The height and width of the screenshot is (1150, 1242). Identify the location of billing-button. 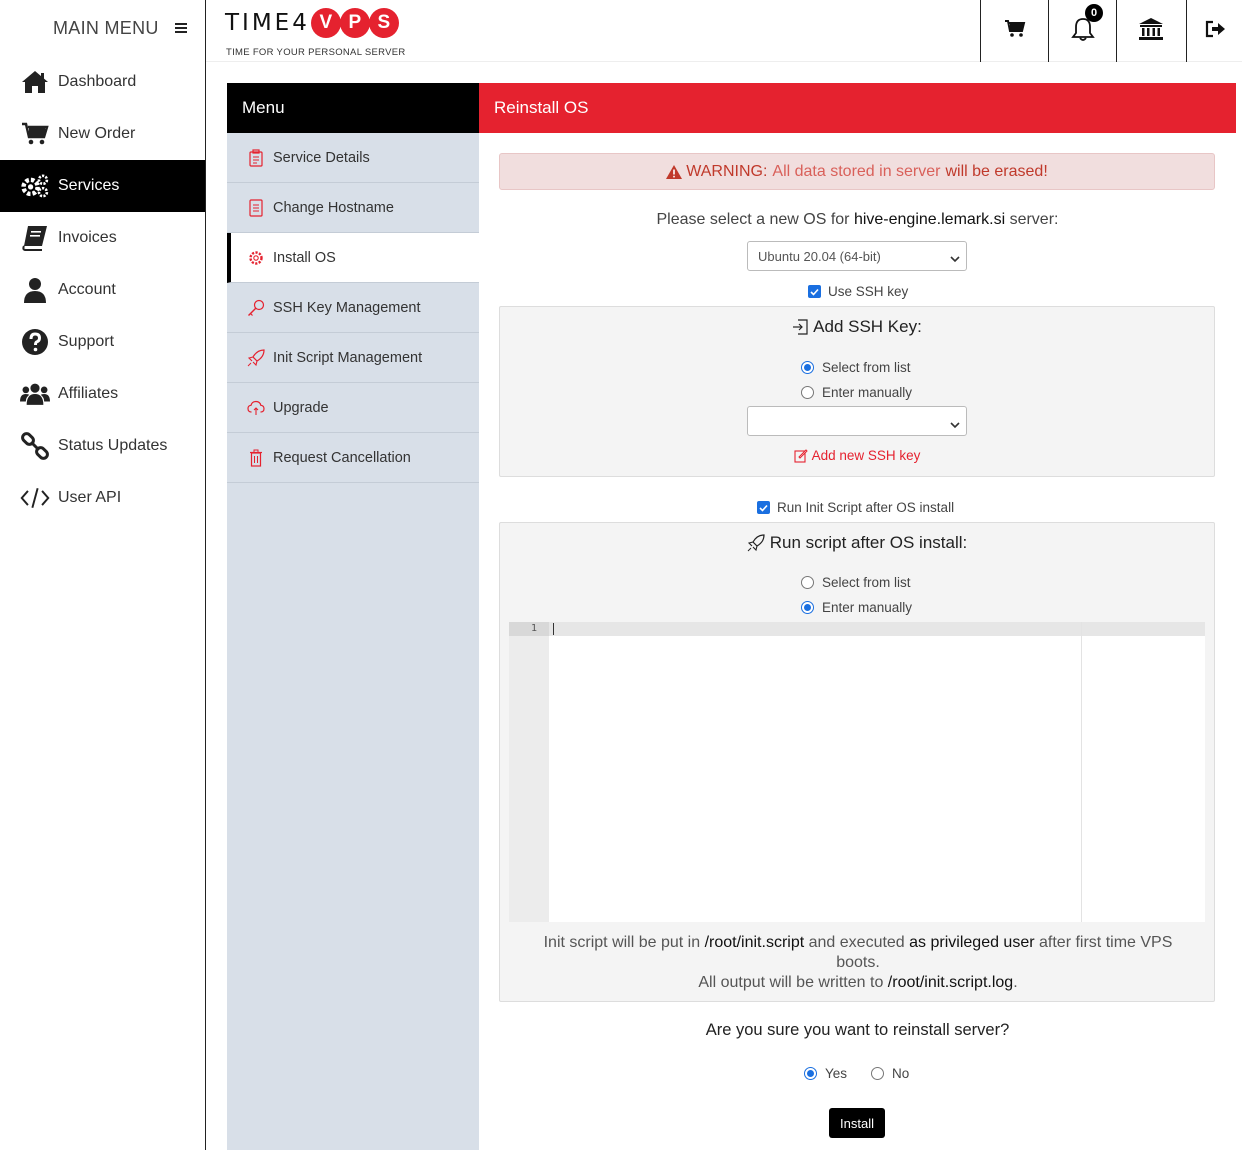
(1150, 31).